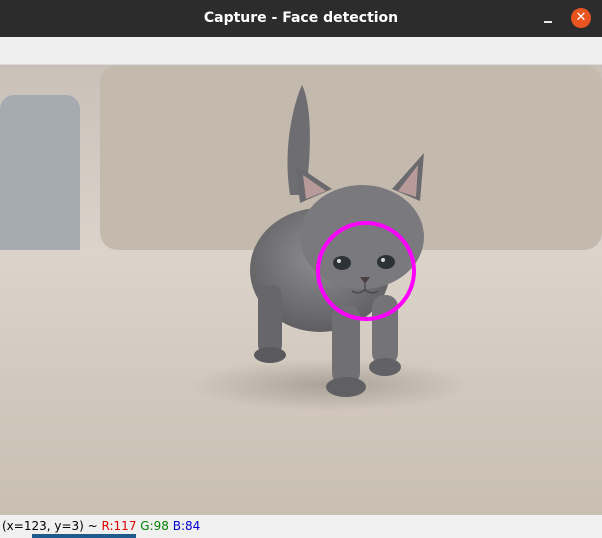 This screenshot has height=538, width=602. I want to click on title-bar: Capture - Face detection ✕, so click(301, 18).